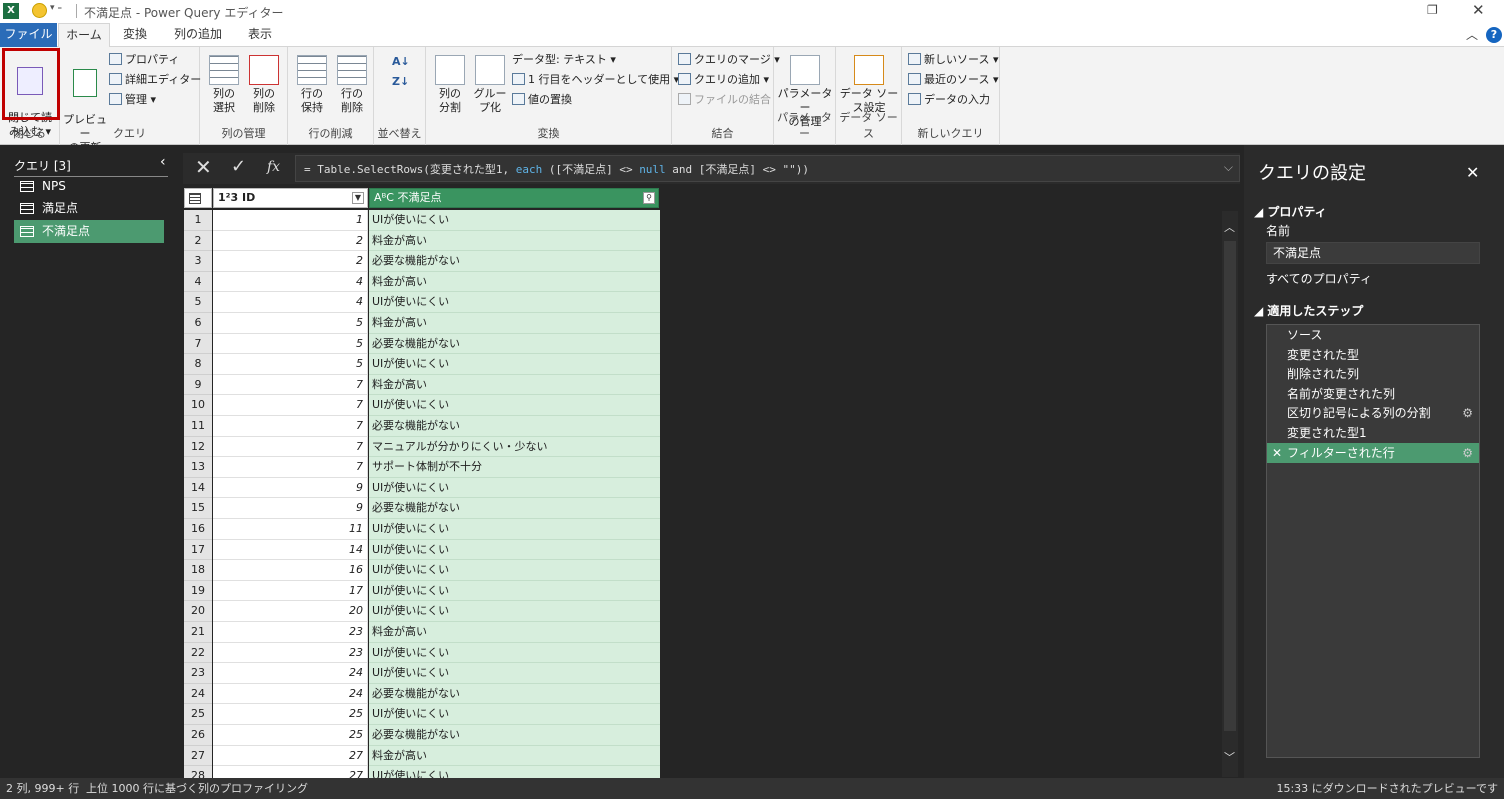  What do you see at coordinates (869, 85) in the screenshot?
I see `data-source-settings-button: データ ソー ス設定` at bounding box center [869, 85].